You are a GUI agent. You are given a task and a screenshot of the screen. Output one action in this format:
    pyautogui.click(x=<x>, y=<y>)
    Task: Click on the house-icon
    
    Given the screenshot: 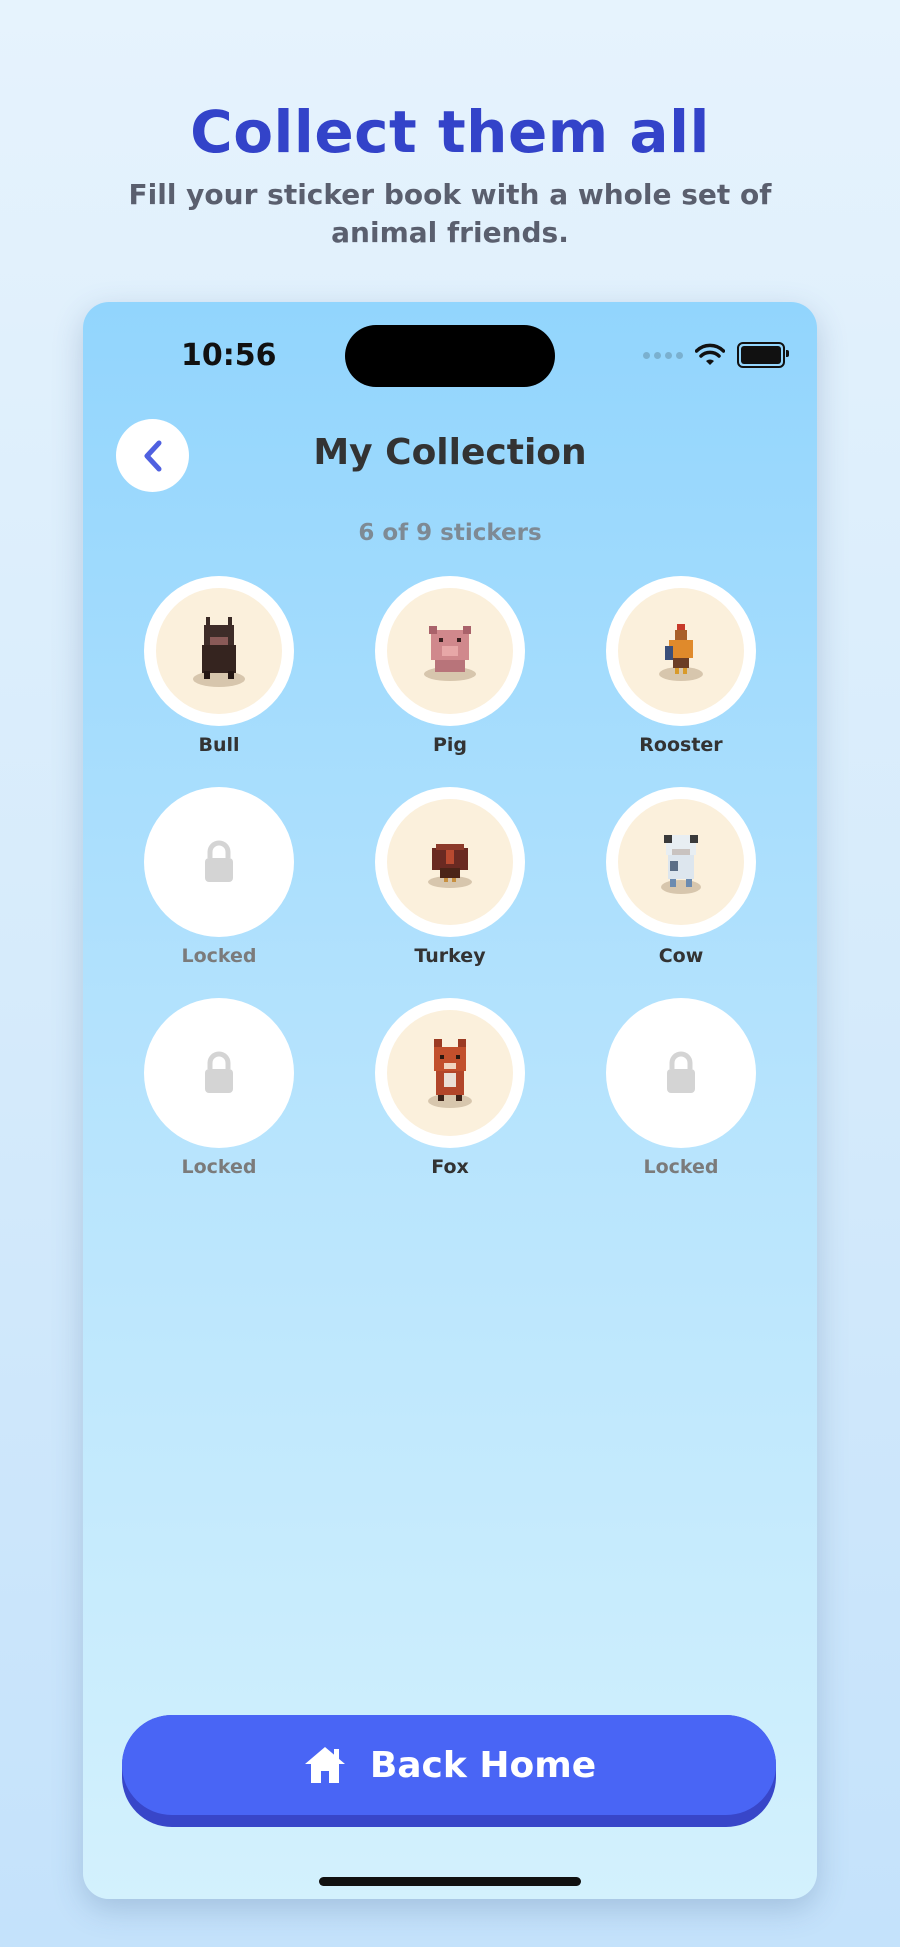 What is the action you would take?
    pyautogui.click(x=324, y=1765)
    